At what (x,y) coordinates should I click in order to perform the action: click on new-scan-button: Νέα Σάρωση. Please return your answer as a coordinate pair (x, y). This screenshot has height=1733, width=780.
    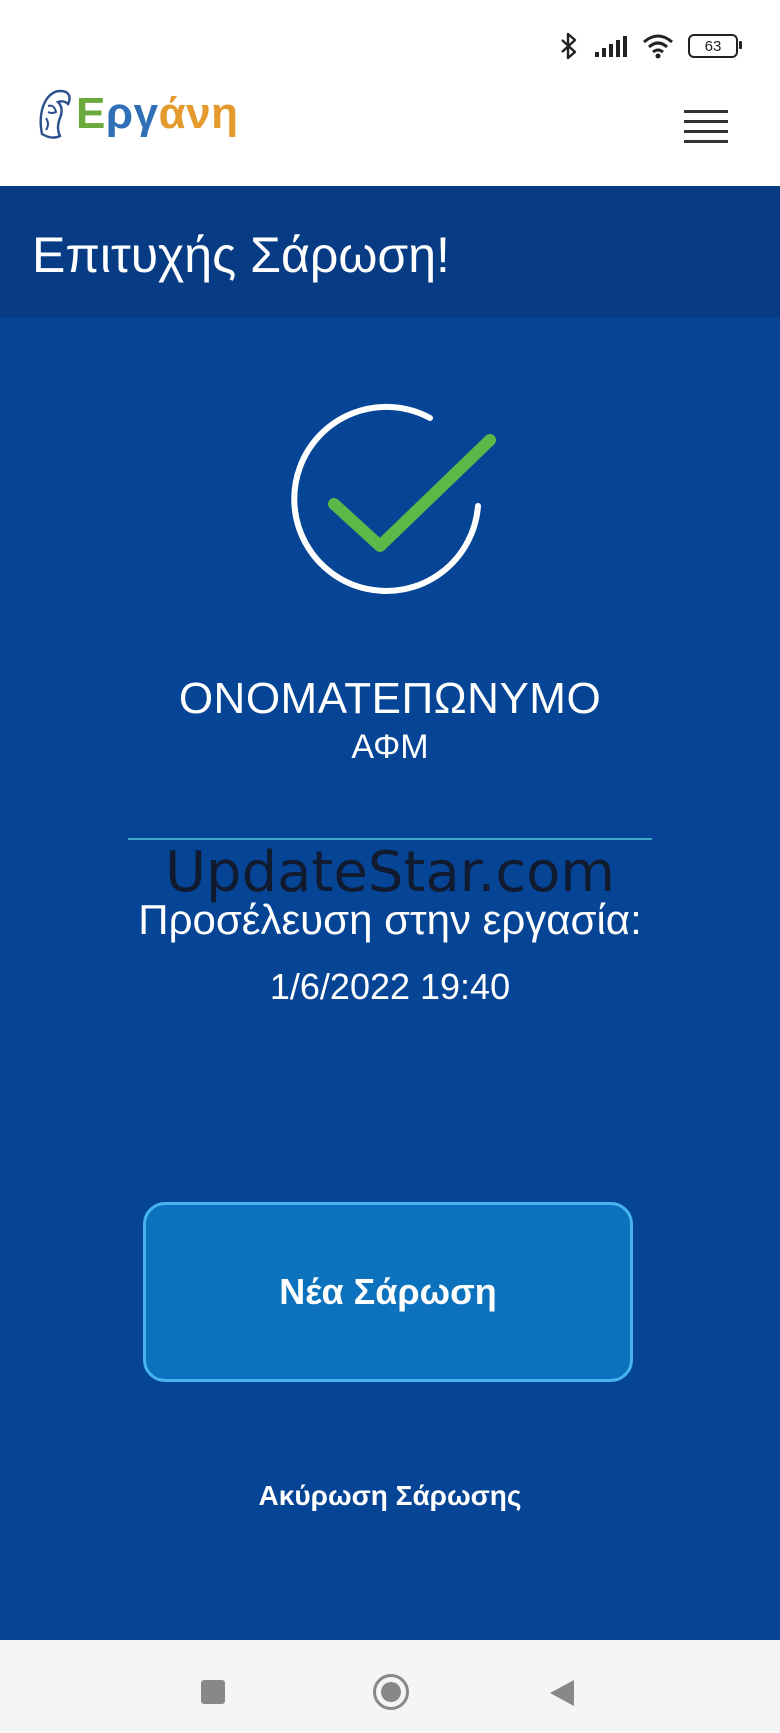
    Looking at the image, I should click on (388, 1292).